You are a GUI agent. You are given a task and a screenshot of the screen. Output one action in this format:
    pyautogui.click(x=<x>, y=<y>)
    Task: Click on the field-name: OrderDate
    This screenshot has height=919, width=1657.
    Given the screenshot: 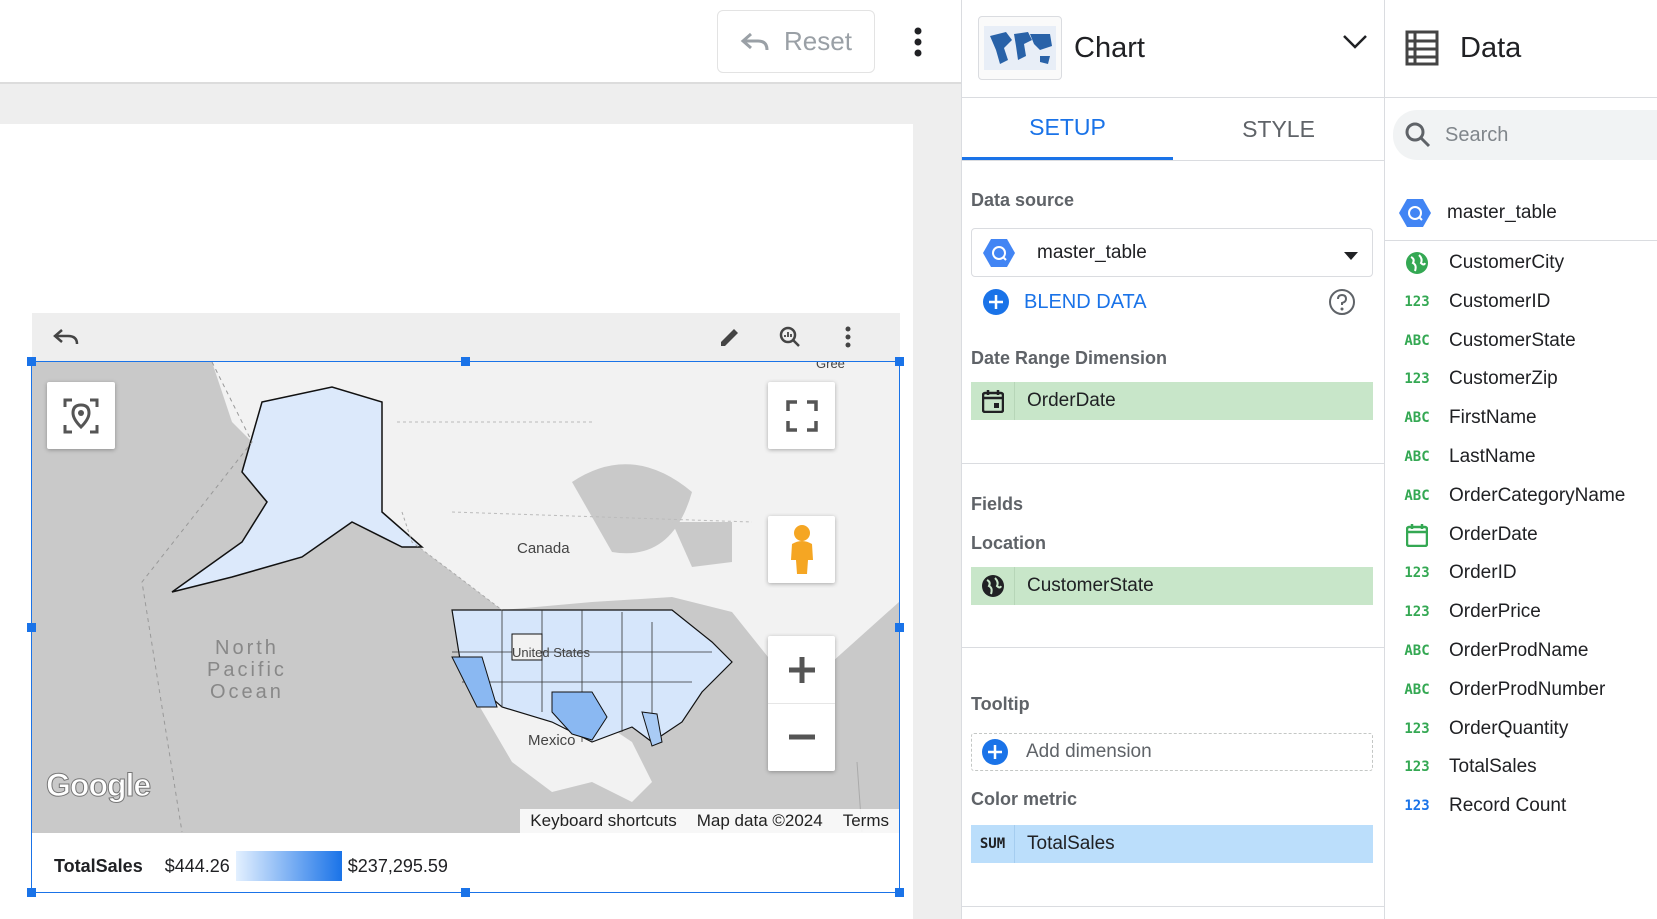 What is the action you would take?
    pyautogui.click(x=1493, y=534)
    